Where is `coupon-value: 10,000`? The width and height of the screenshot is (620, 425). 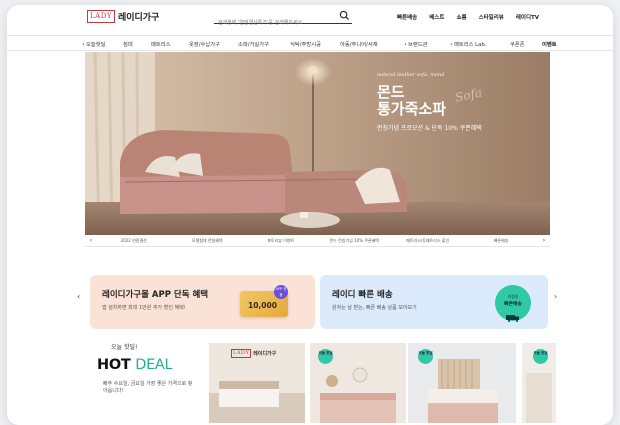 coupon-value: 10,000 is located at coordinates (262, 305).